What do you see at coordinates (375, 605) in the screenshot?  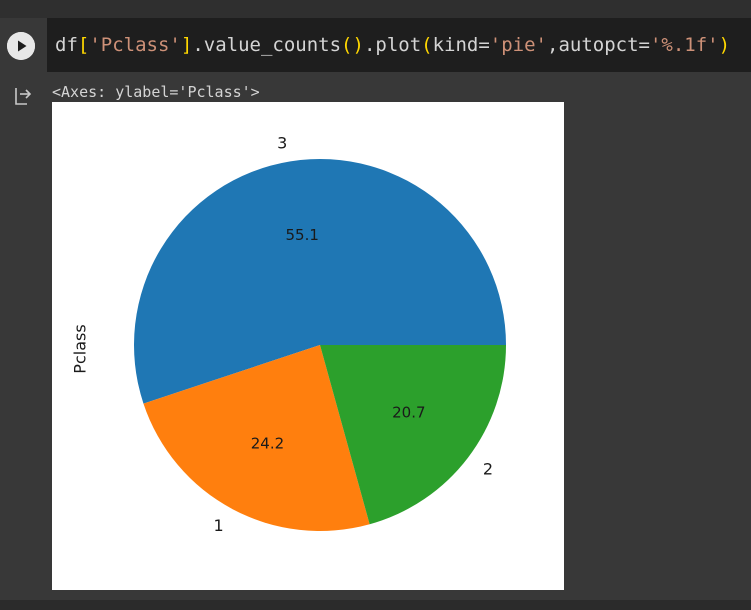 I see `footer-strip` at bounding box center [375, 605].